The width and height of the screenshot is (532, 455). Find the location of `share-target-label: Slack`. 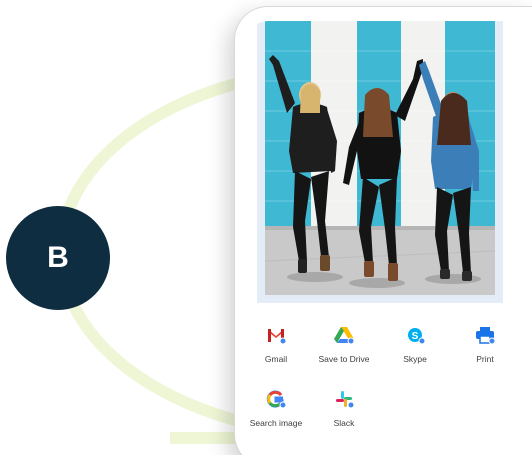

share-target-label: Slack is located at coordinates (344, 423).